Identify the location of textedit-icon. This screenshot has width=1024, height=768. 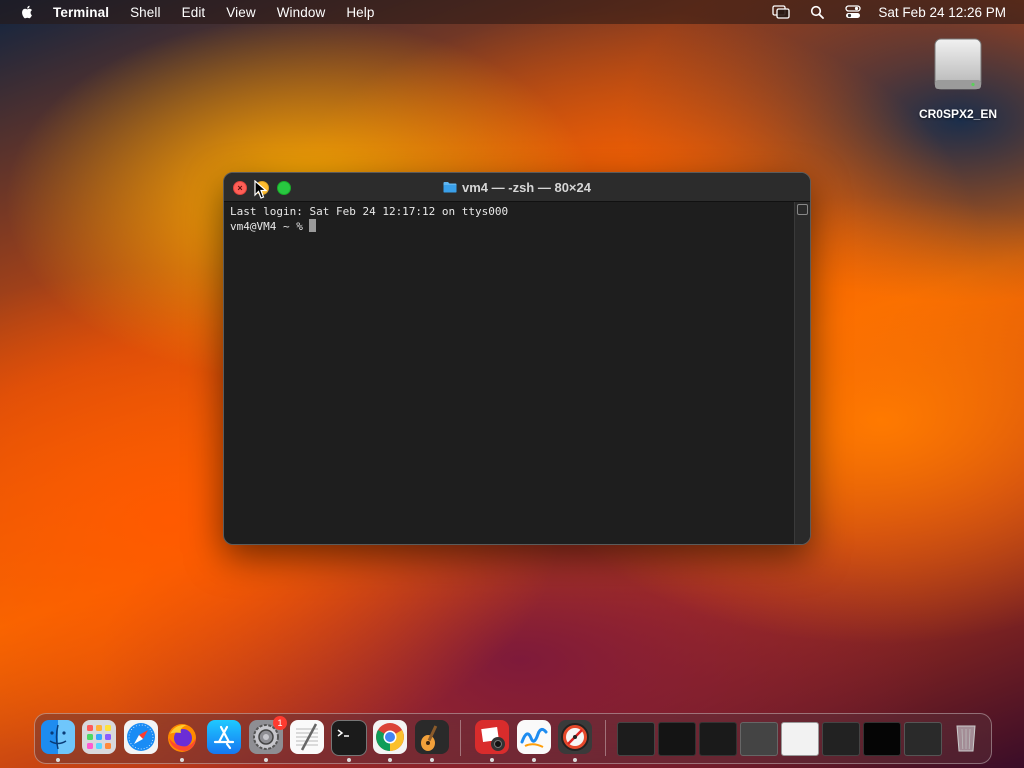
(307, 737).